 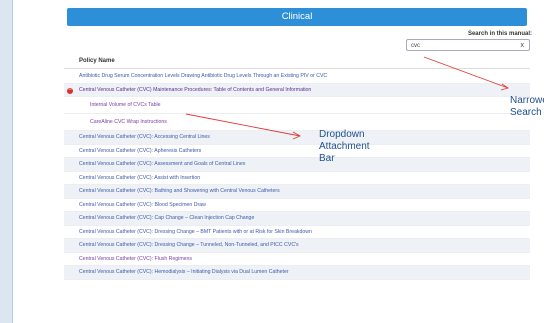 What do you see at coordinates (466, 72) in the screenshot?
I see `arrow-to-search` at bounding box center [466, 72].